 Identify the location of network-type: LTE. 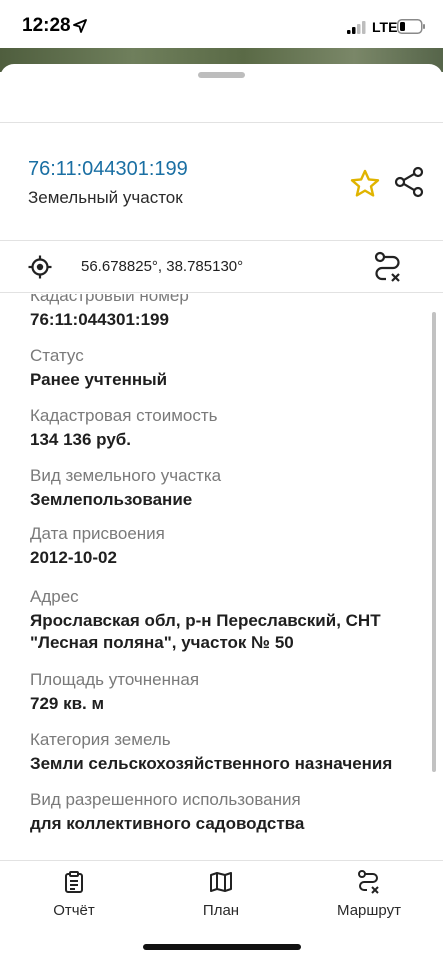
(385, 27).